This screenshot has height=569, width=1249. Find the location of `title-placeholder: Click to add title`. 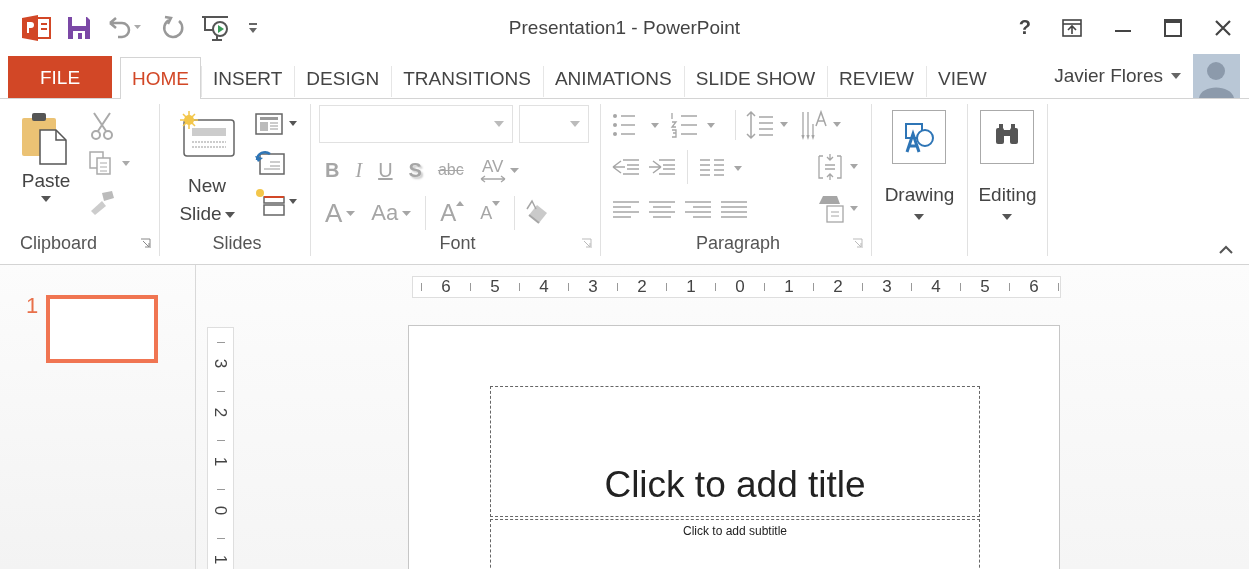

title-placeholder: Click to add title is located at coordinates (735, 451).